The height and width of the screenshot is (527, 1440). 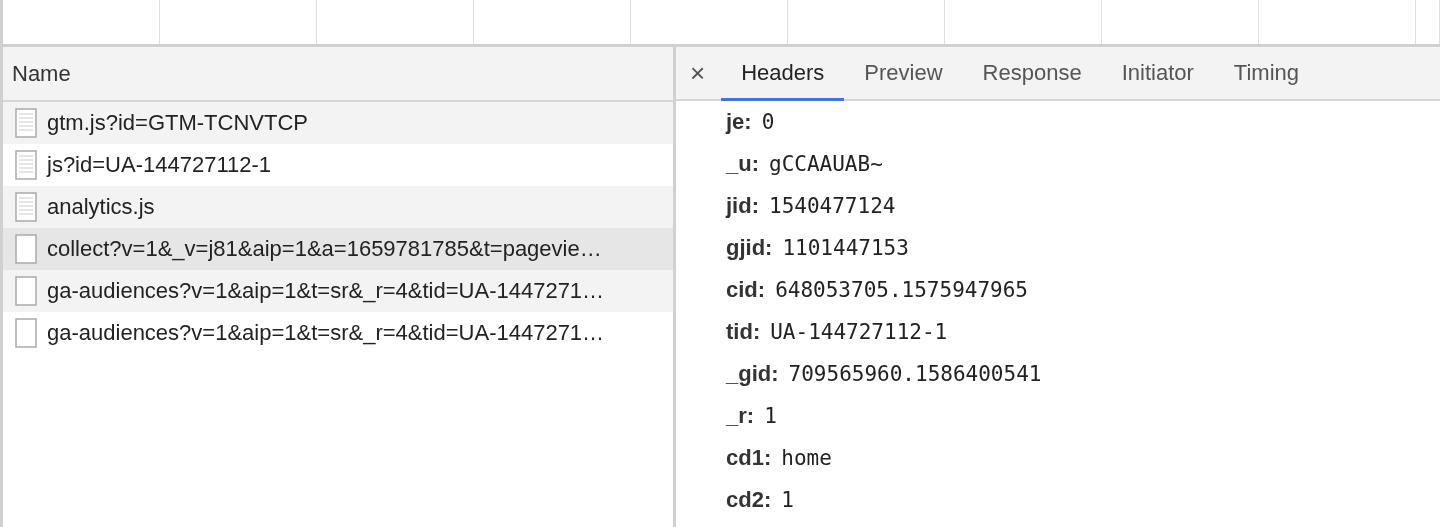 I want to click on tab: Preview, so click(x=903, y=74).